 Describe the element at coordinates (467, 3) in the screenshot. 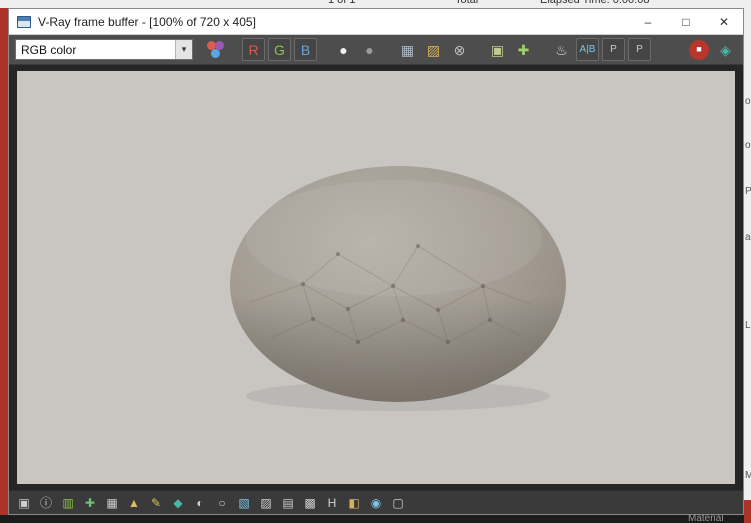

I see `render-progress-total-label: Total` at that location.